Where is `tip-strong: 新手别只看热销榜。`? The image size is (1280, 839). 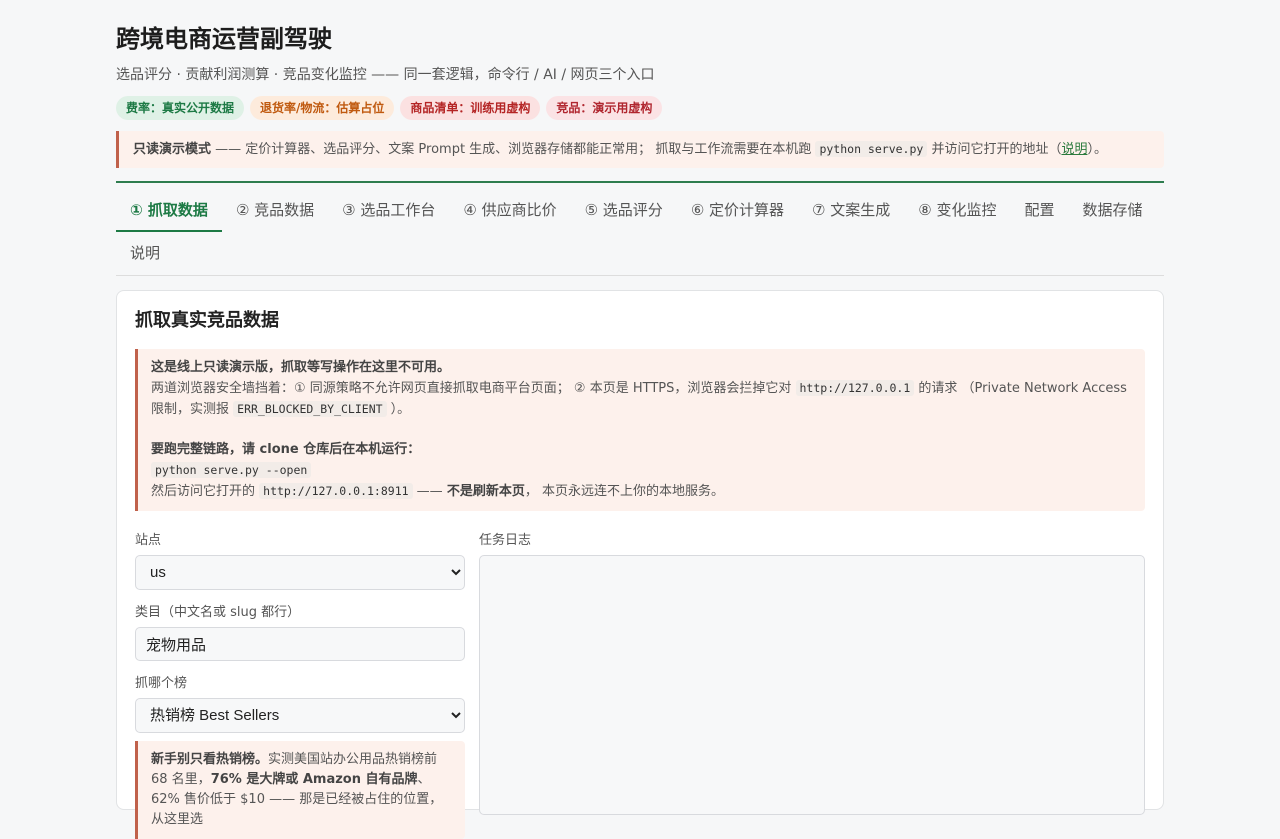 tip-strong: 新手别只看热销榜。 is located at coordinates (210, 759).